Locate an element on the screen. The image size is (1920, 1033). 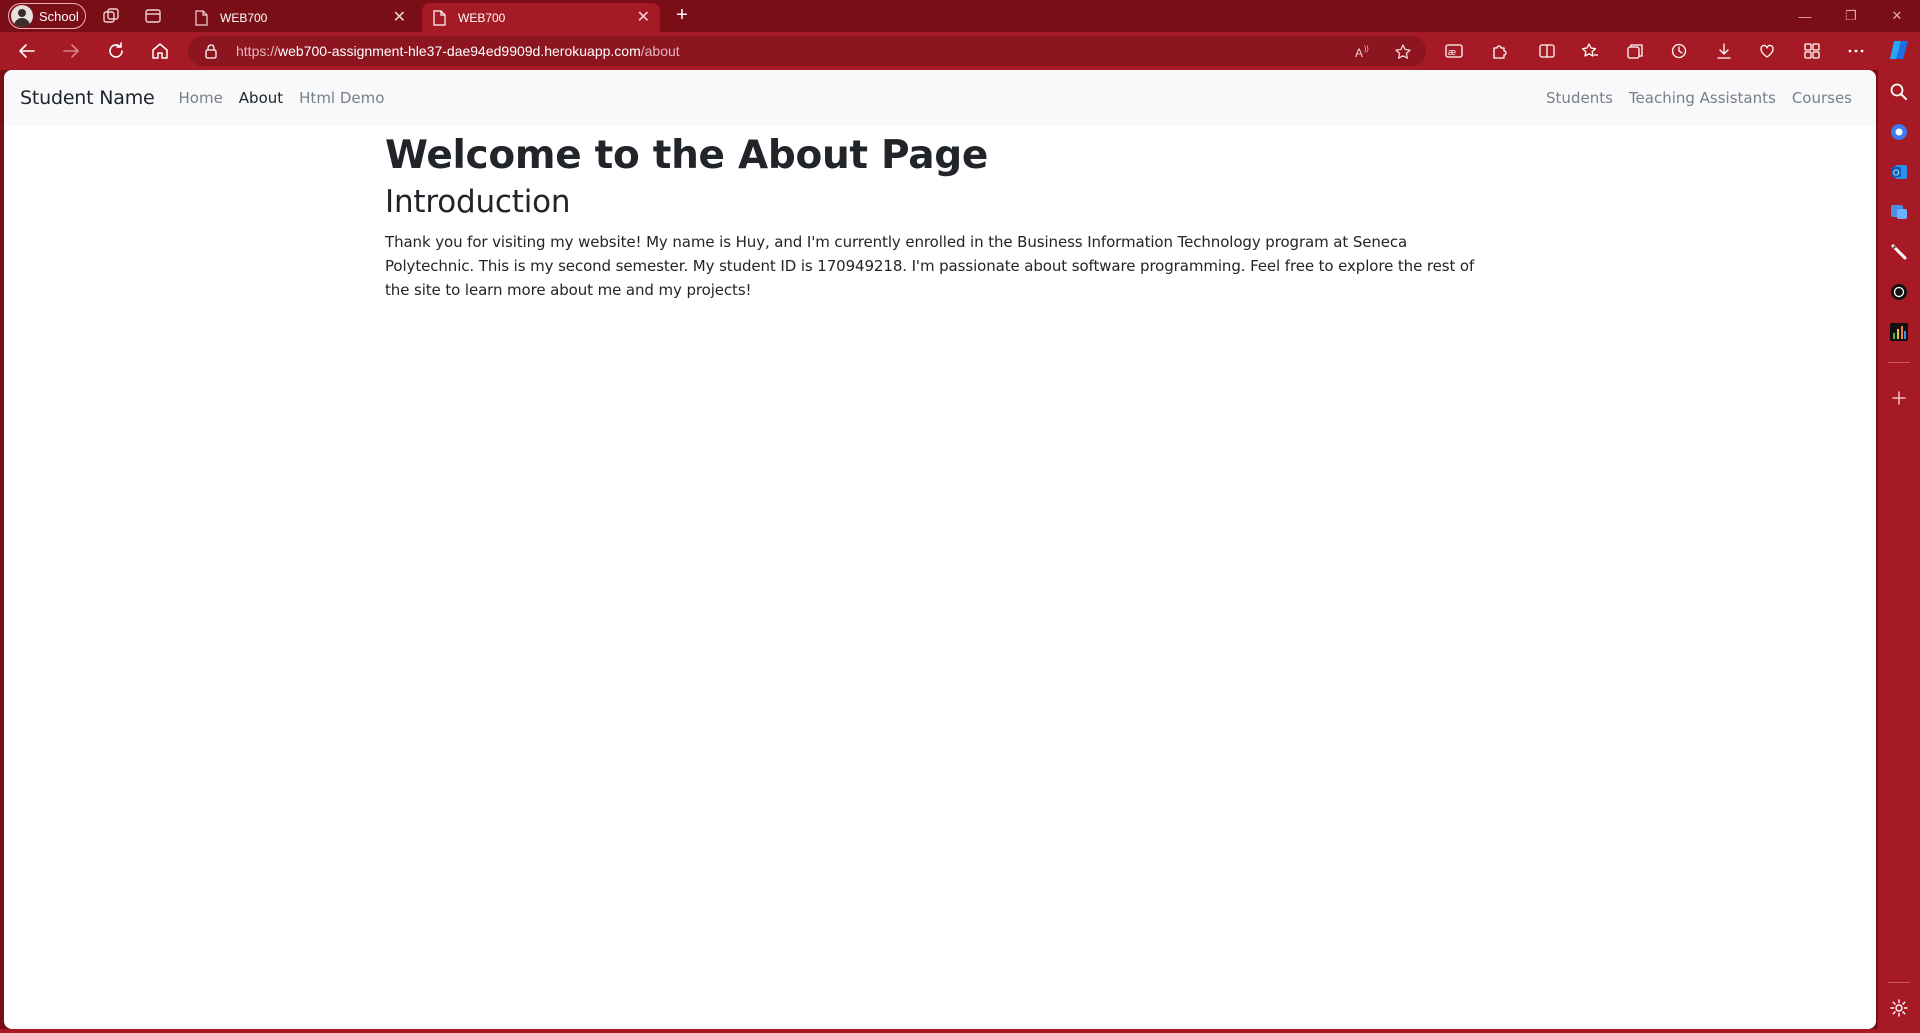
split-screen-icon is located at coordinates (1547, 51).